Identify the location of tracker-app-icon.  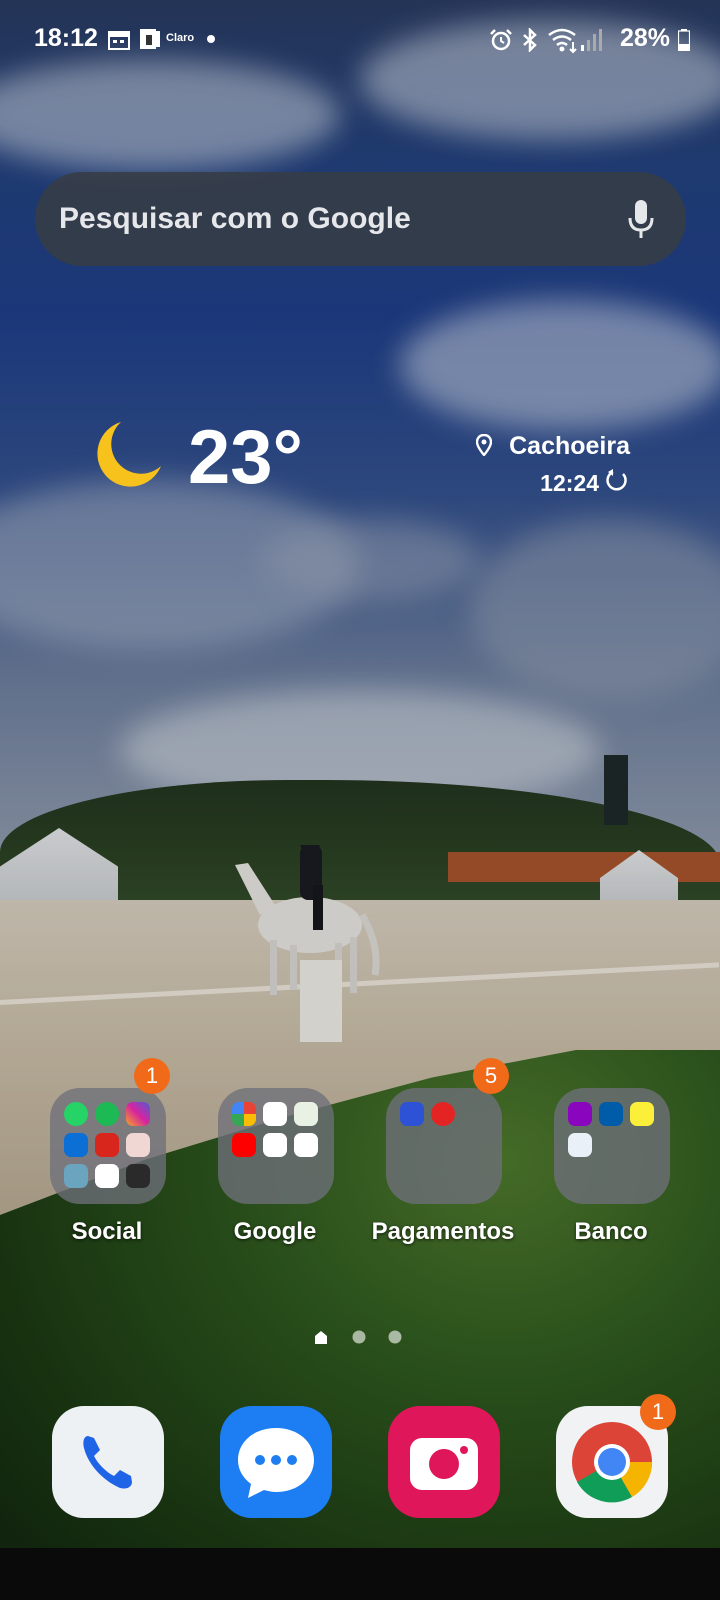
(107, 1176).